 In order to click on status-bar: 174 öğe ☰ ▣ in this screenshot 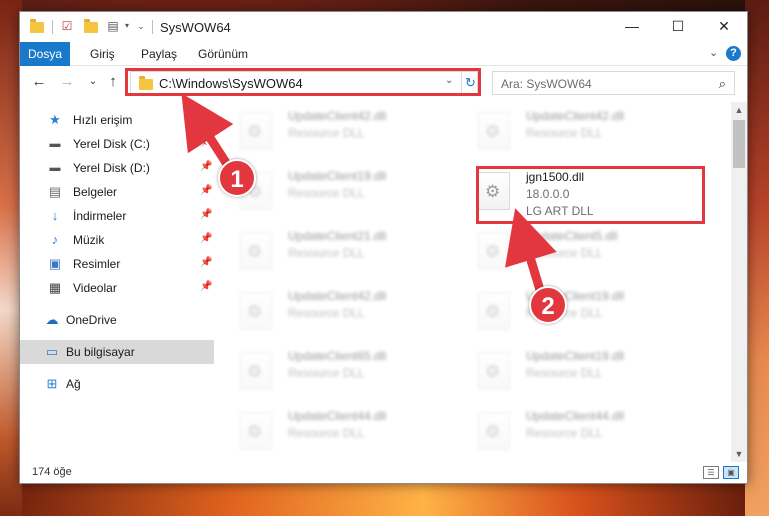, I will do `click(383, 473)`.